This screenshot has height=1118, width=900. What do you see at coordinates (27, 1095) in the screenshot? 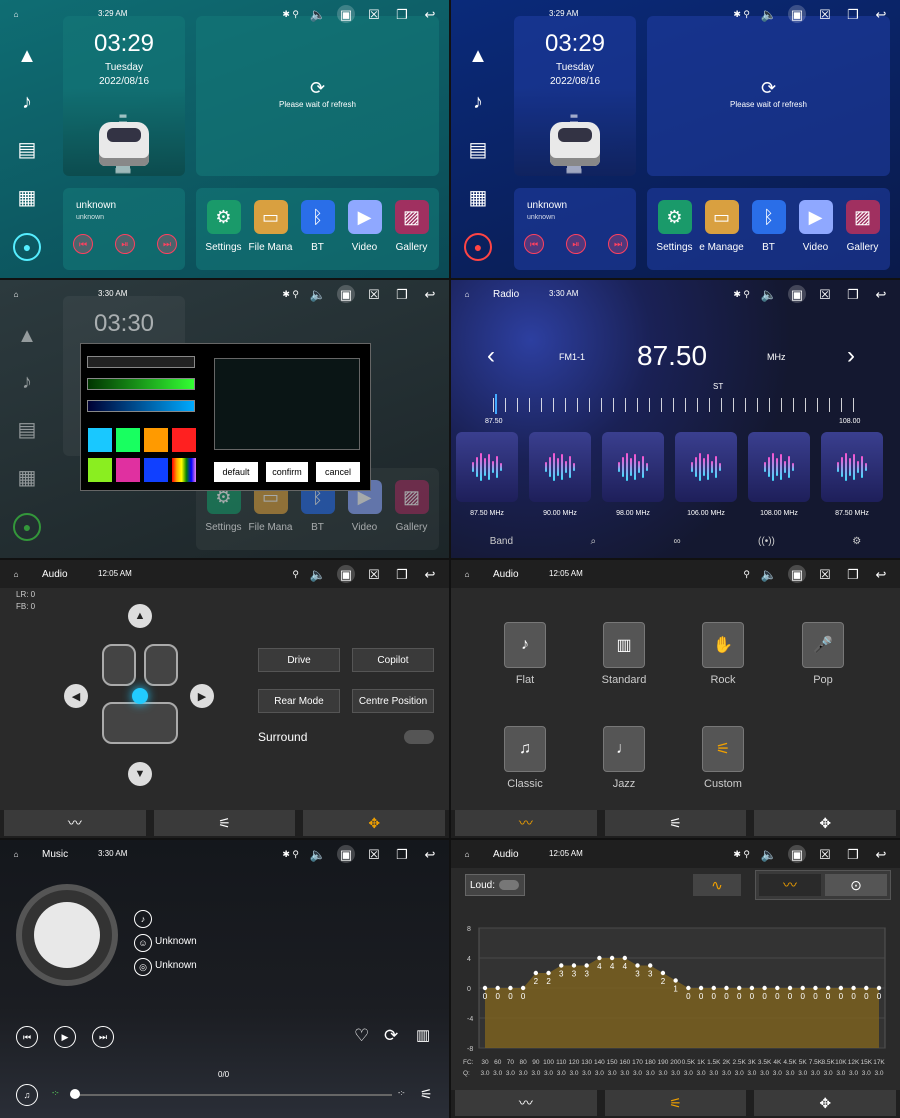
I see `playlist-icon: ♫` at bounding box center [27, 1095].